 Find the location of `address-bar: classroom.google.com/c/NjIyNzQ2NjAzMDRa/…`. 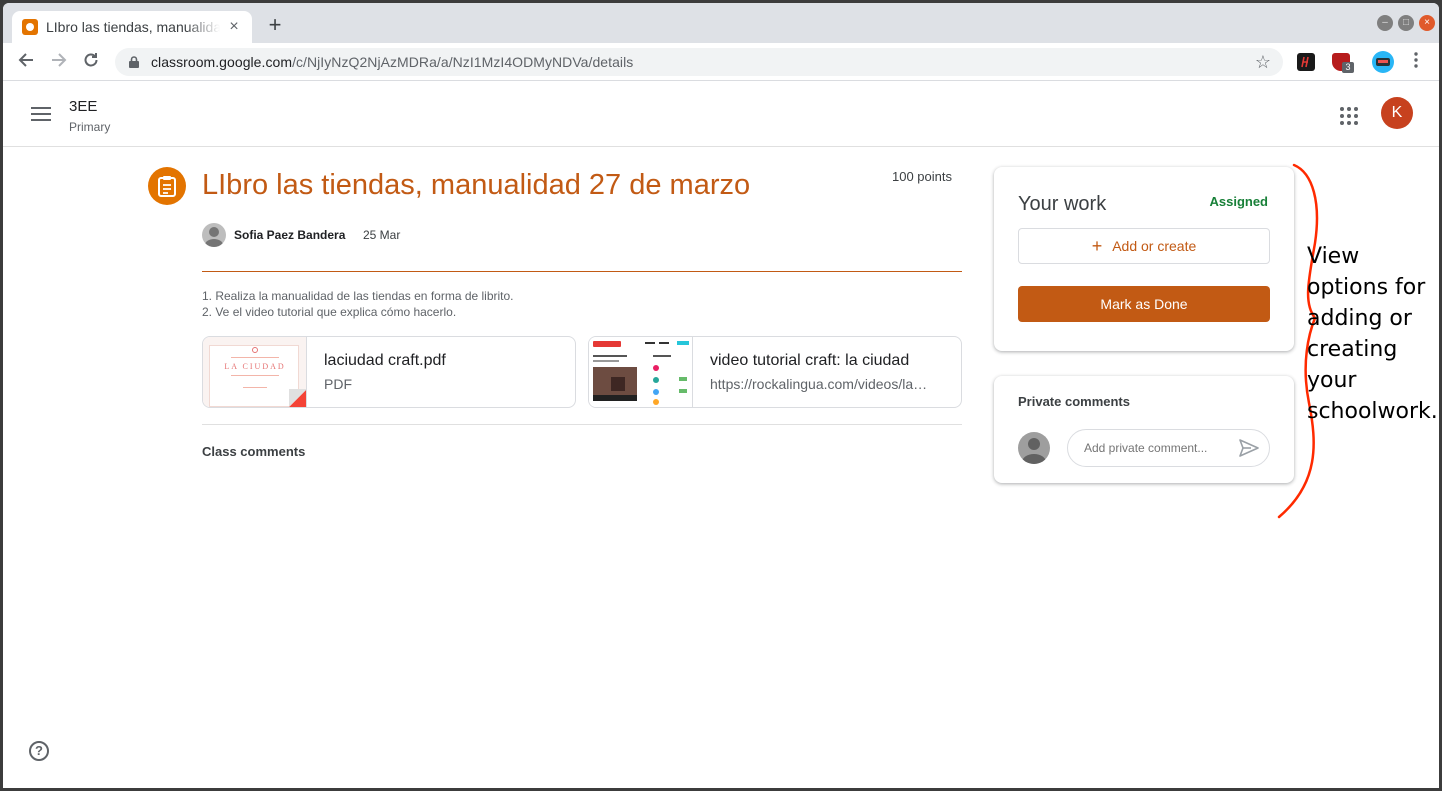

address-bar: classroom.google.com/c/NjIyNzQ2NjAzMDRa/… is located at coordinates (699, 62).